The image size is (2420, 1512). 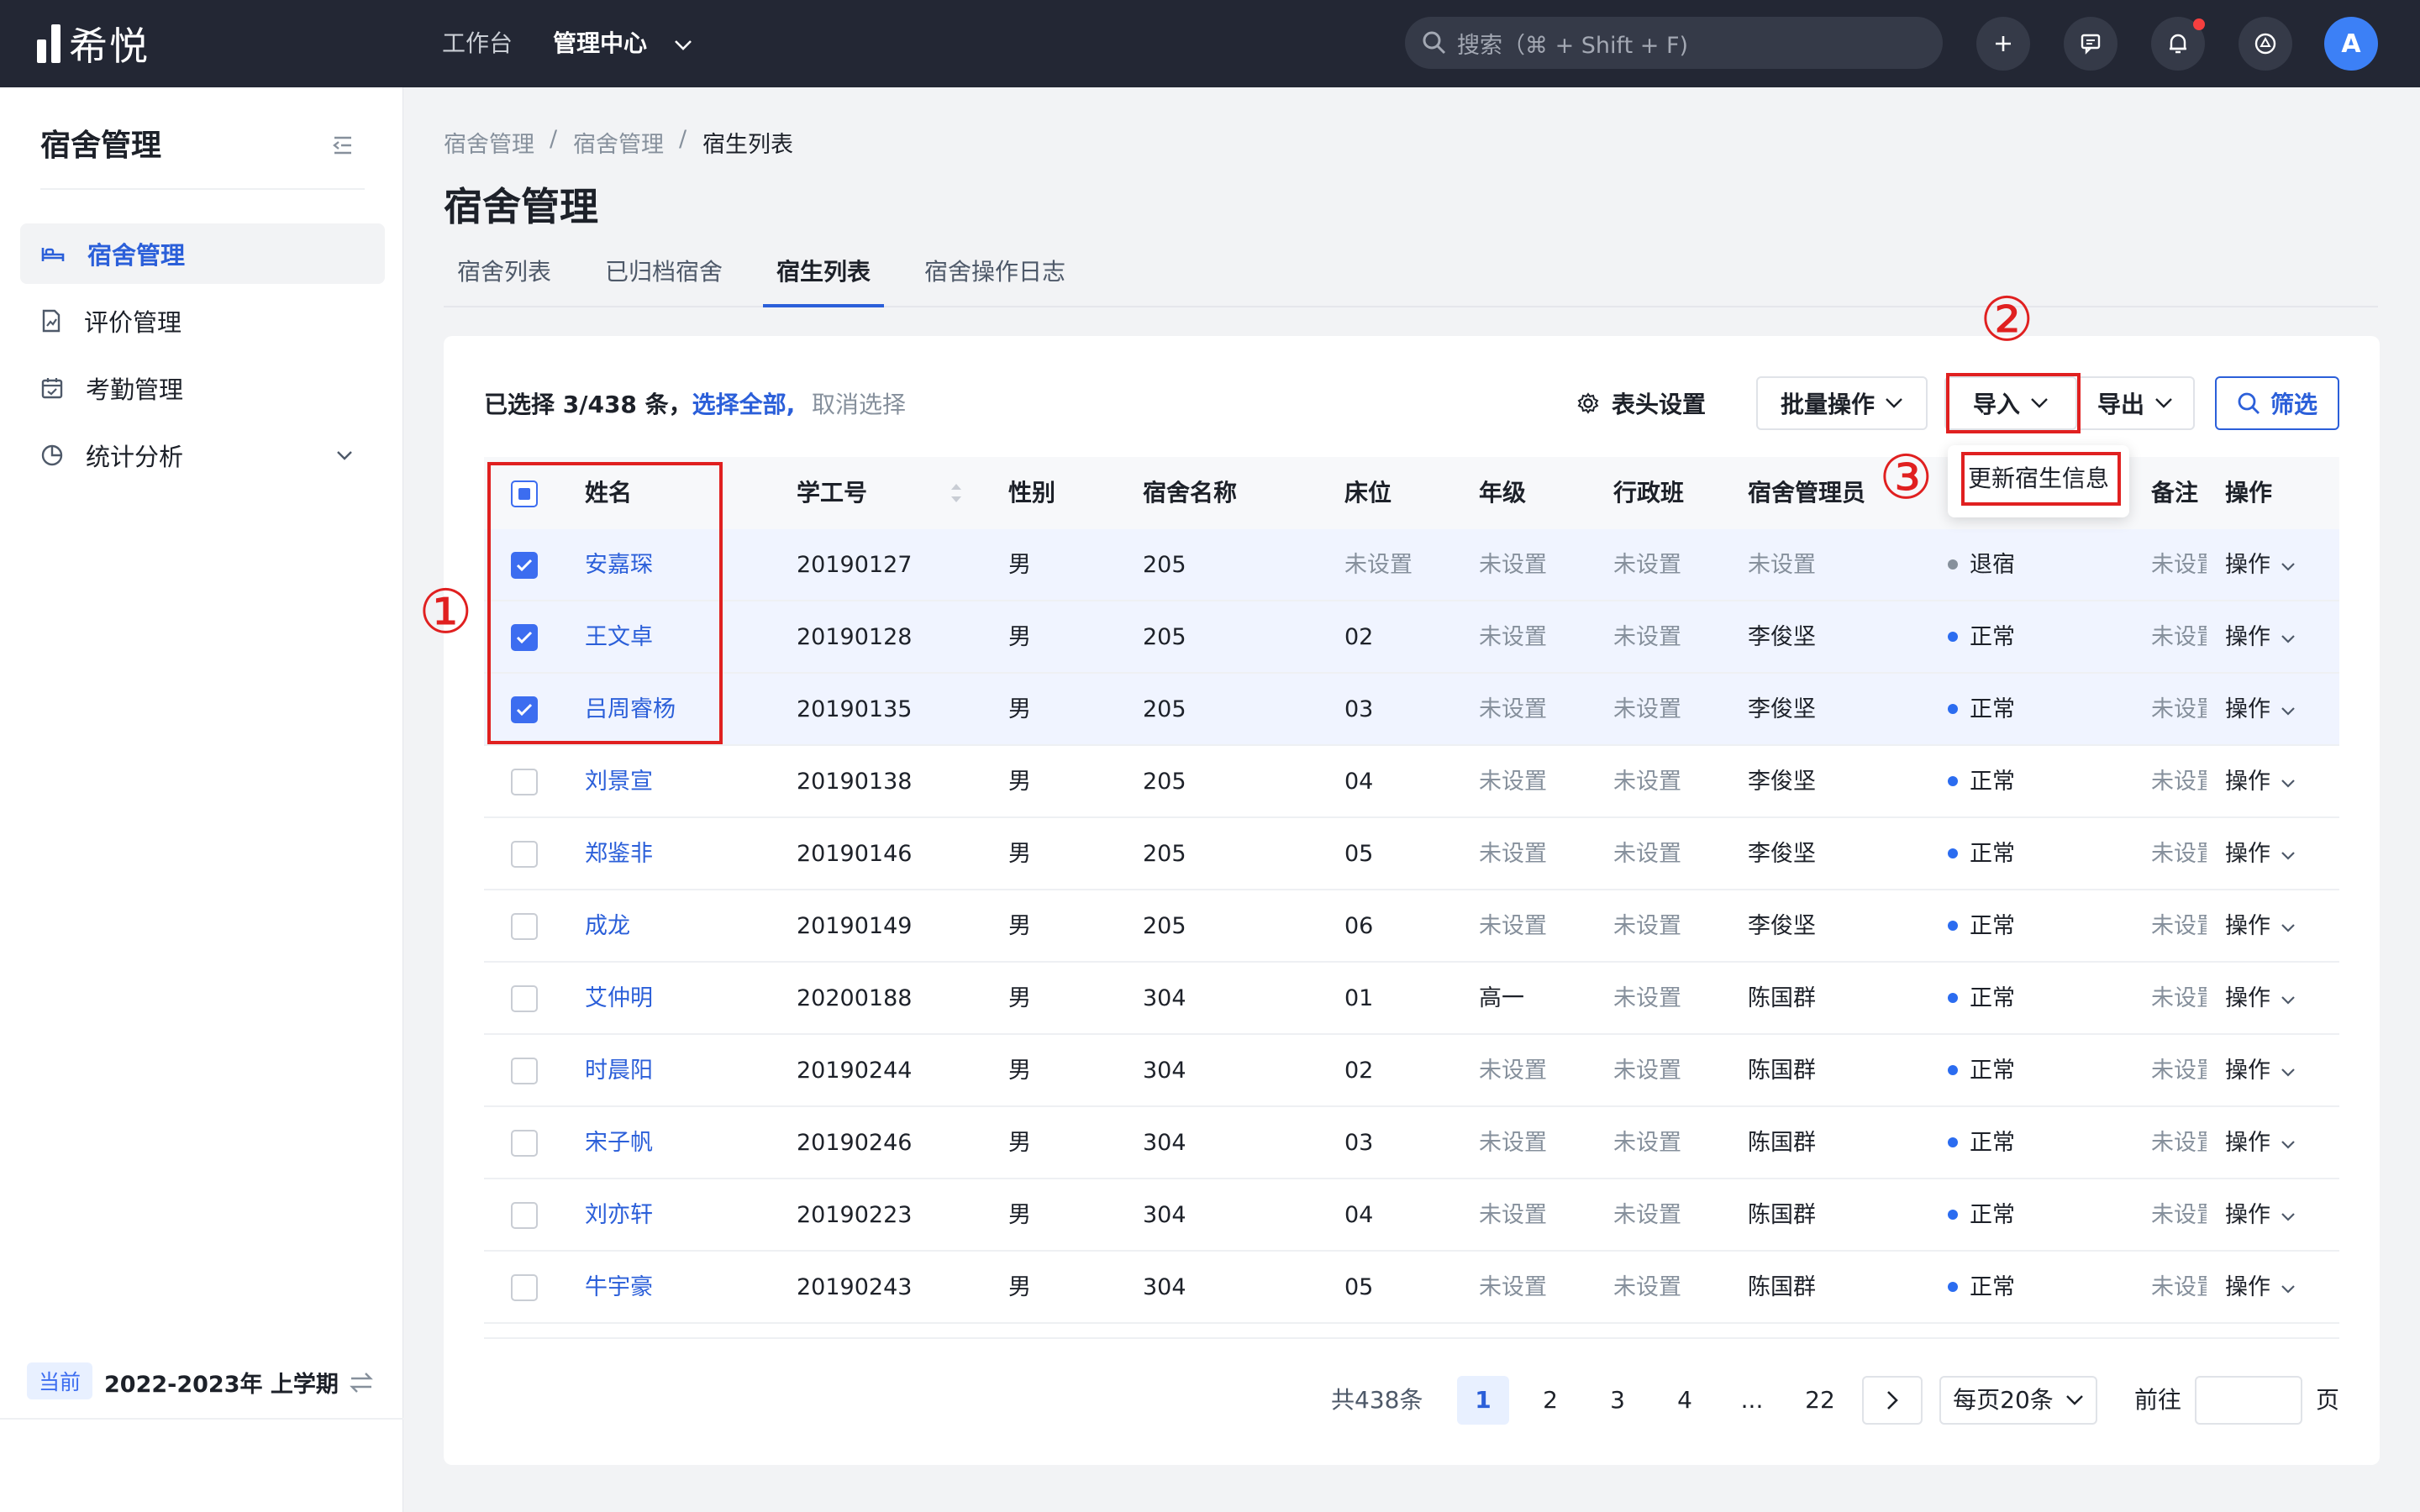 I want to click on page-button: 22, so click(x=1820, y=1400).